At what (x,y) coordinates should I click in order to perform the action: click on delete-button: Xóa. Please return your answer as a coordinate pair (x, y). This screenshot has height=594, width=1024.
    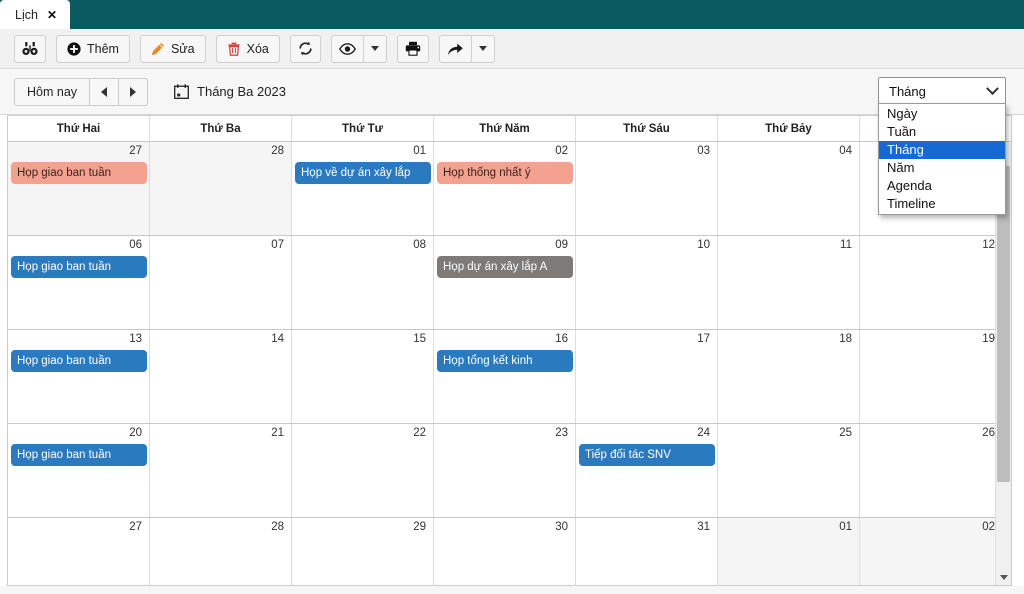
    Looking at the image, I should click on (247, 48).